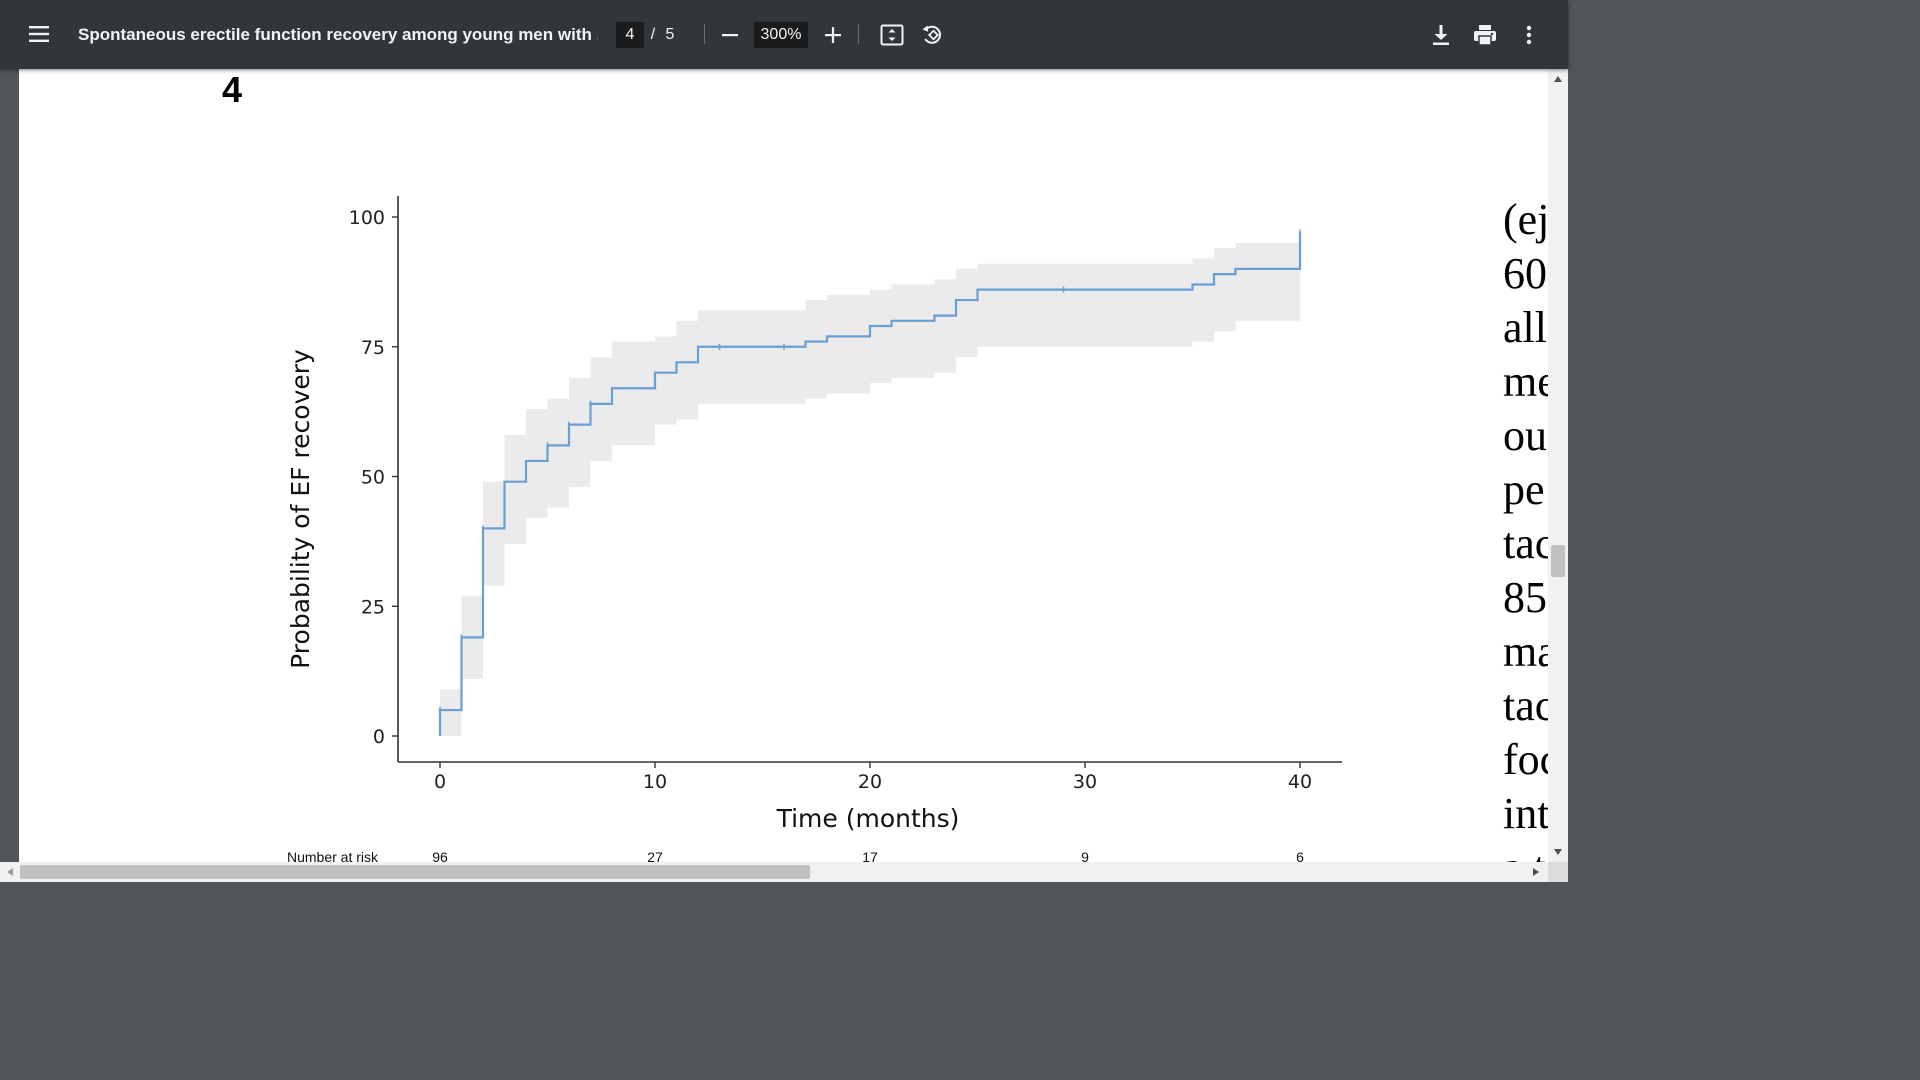  What do you see at coordinates (1525, 597) in the screenshot?
I see `side-text-line: 85` at bounding box center [1525, 597].